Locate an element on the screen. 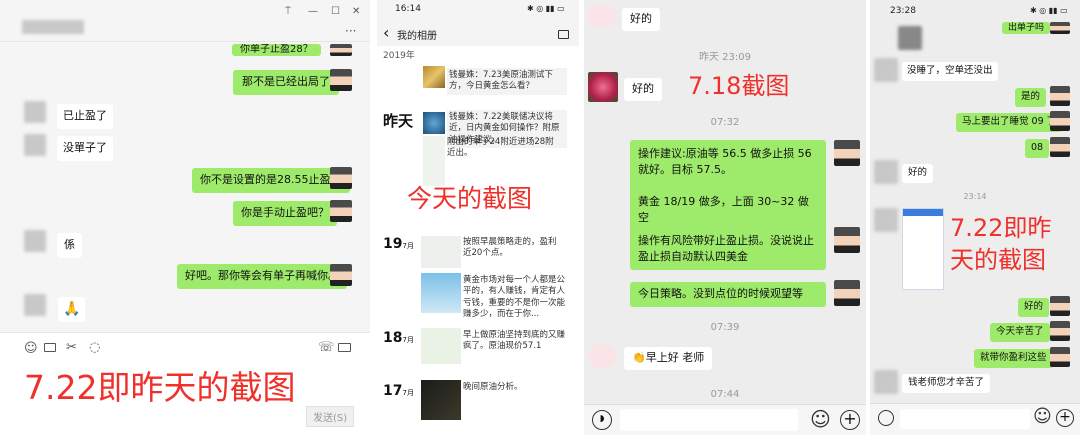  chat-bubble-icon: ◌ is located at coordinates (94, 347).